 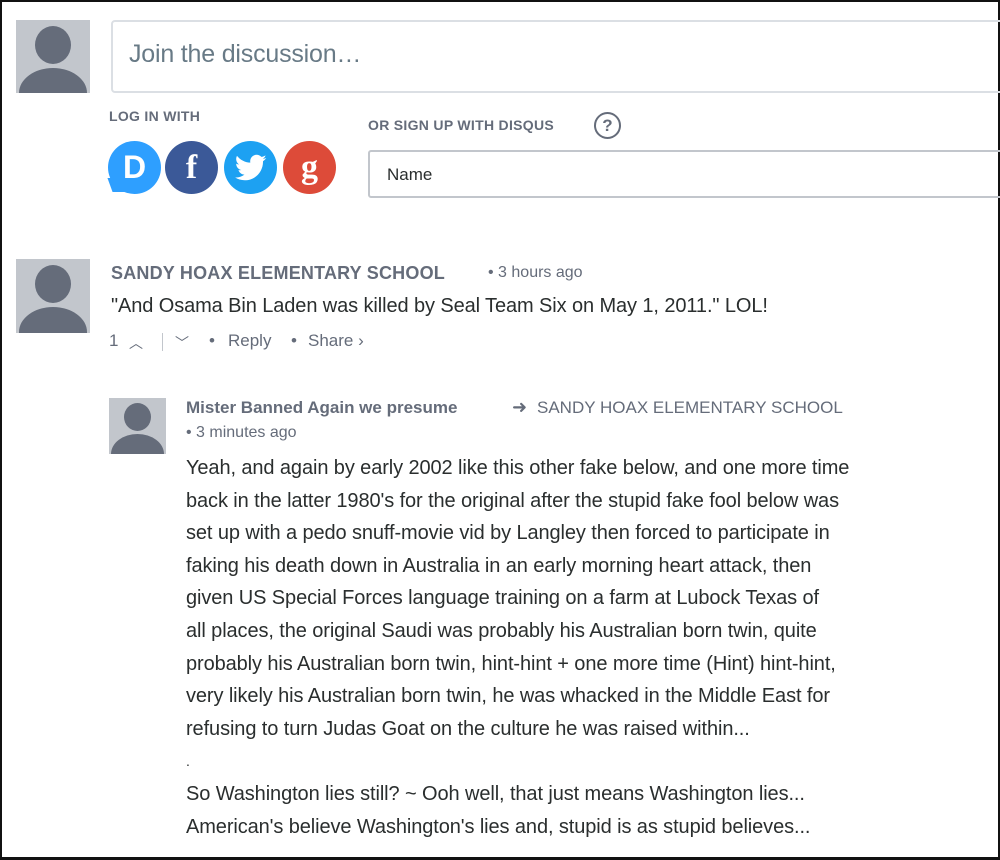 I want to click on reply-avatar, so click(x=137, y=426).